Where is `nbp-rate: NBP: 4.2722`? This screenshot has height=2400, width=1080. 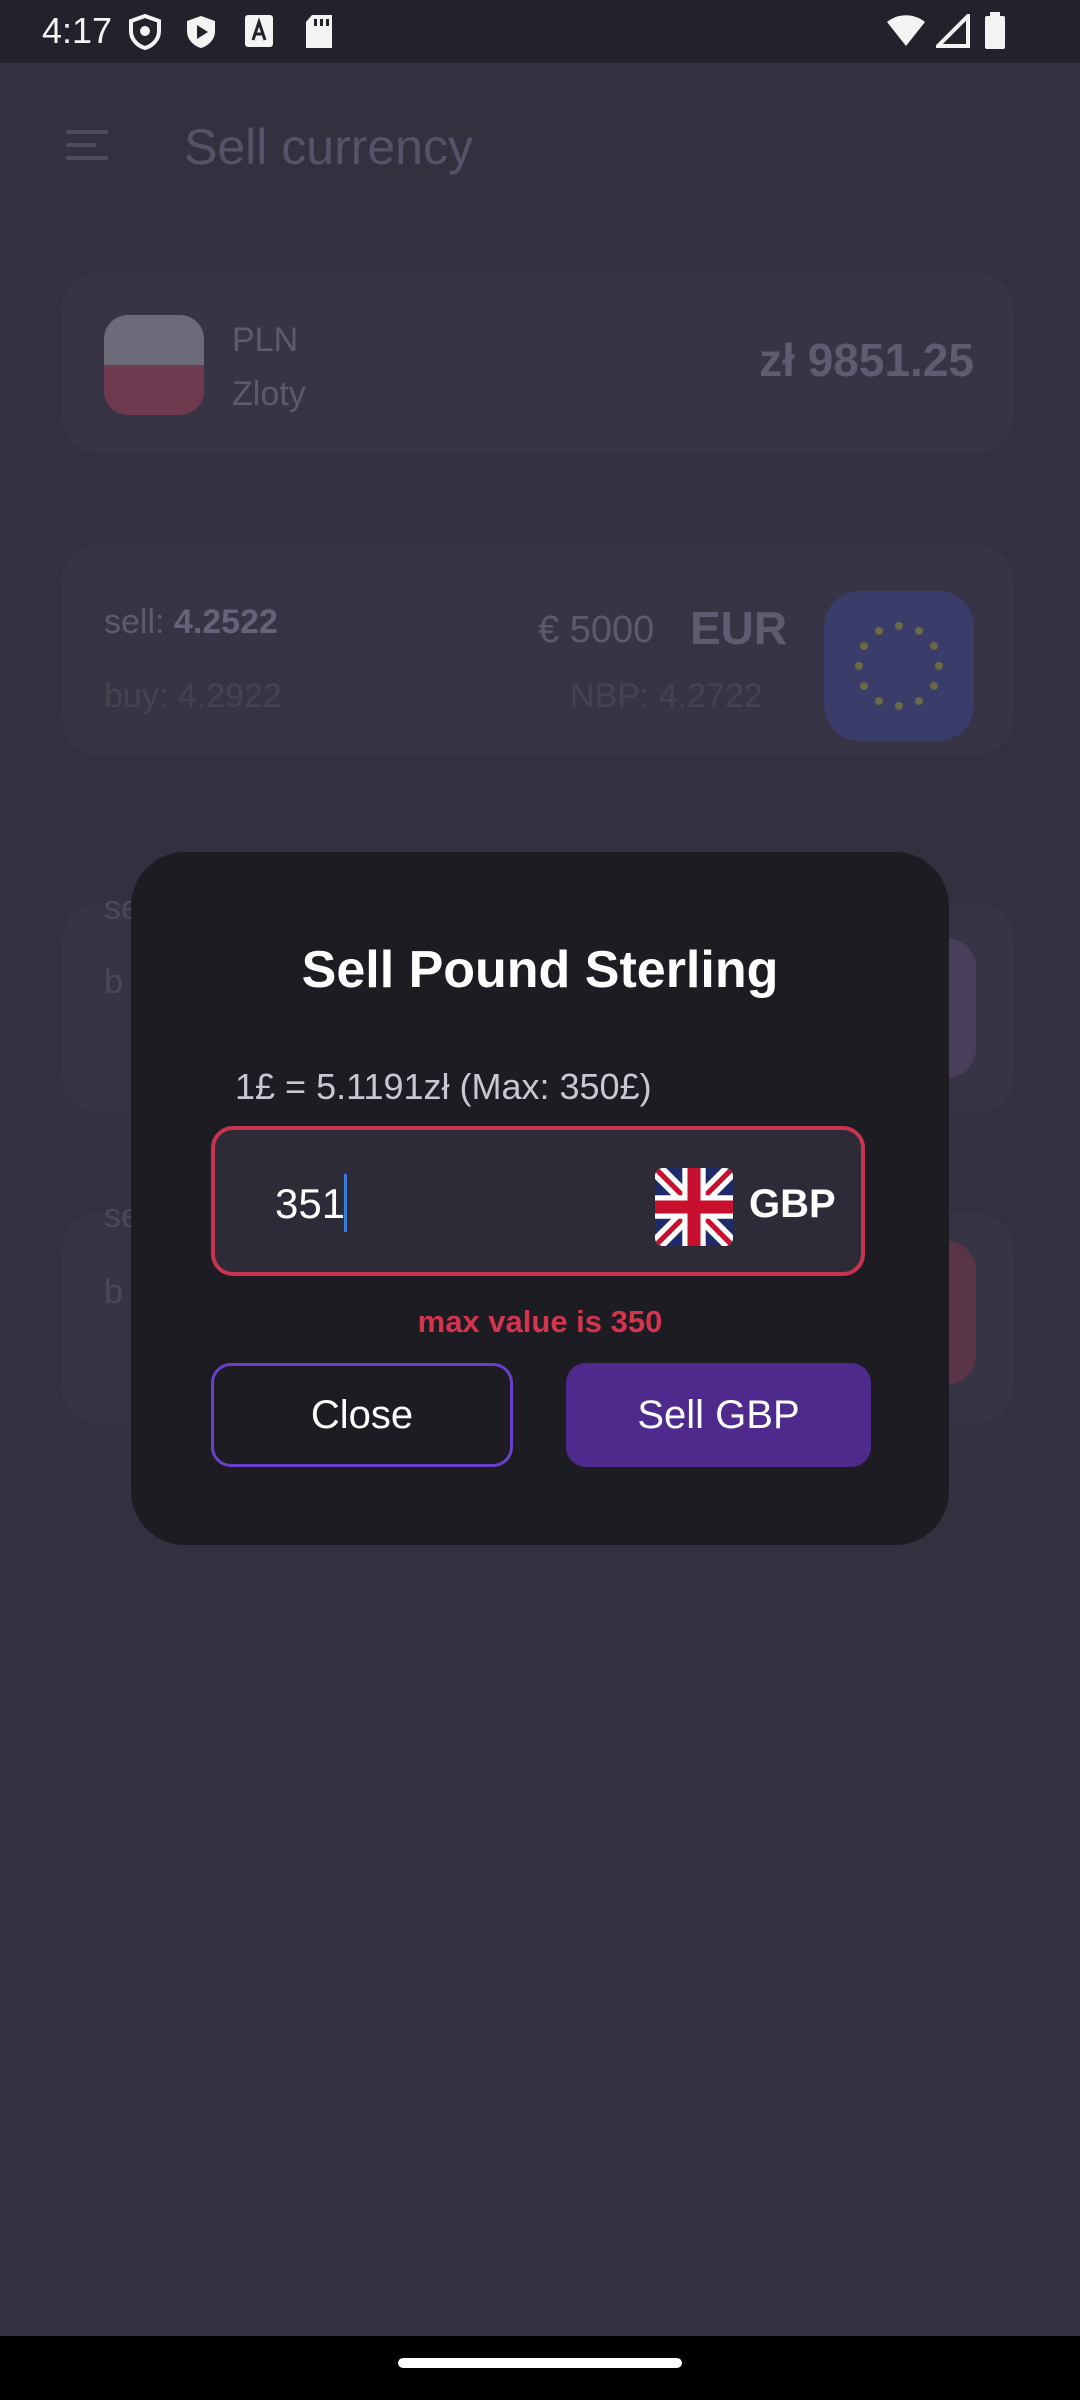 nbp-rate: NBP: 4.2722 is located at coordinates (666, 696).